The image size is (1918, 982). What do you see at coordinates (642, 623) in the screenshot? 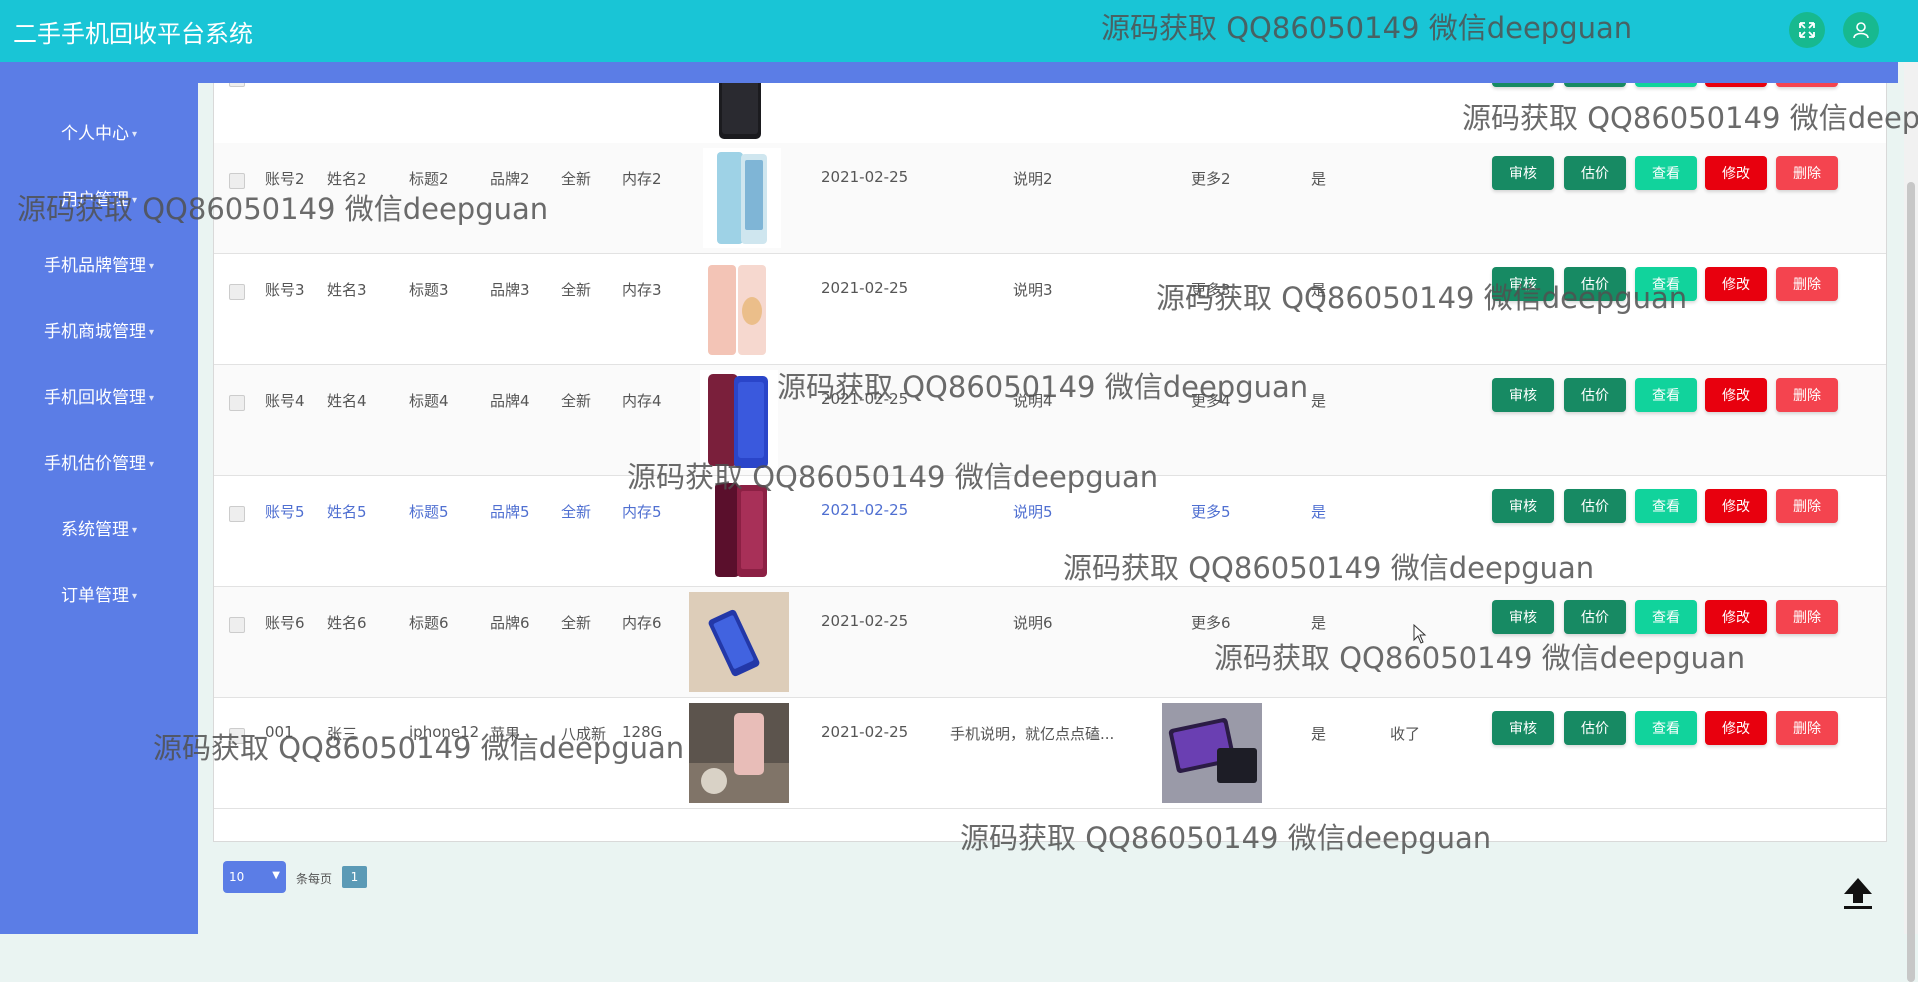
I see `cell-memory: 内存6` at bounding box center [642, 623].